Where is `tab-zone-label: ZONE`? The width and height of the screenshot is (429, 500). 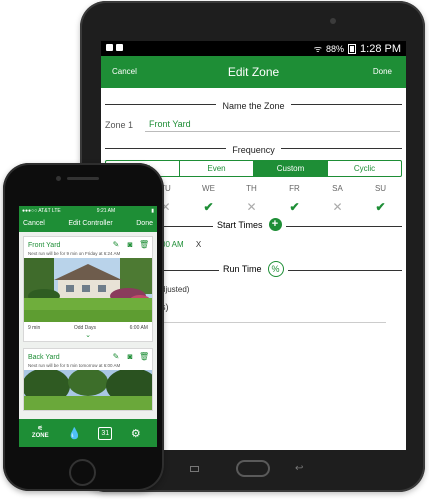 tab-zone-label: ZONE is located at coordinates (40, 436).